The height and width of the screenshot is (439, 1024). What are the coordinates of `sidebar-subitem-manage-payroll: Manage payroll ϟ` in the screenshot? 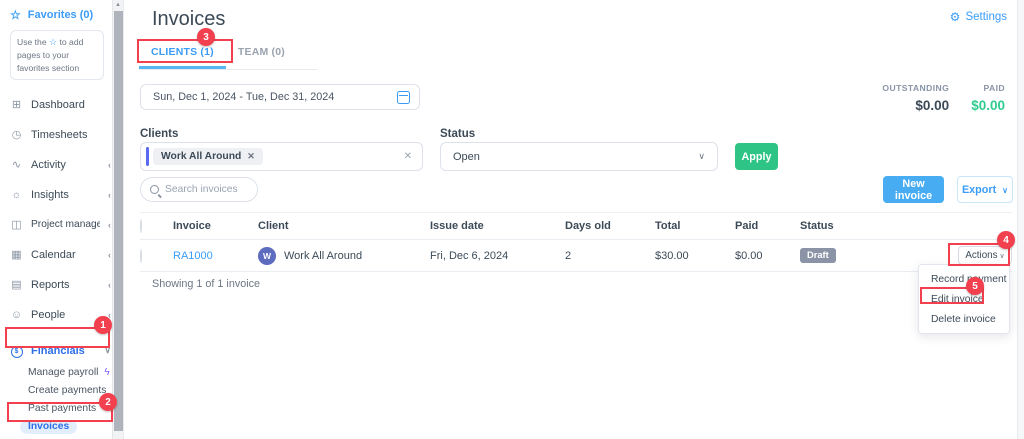 It's located at (61, 373).